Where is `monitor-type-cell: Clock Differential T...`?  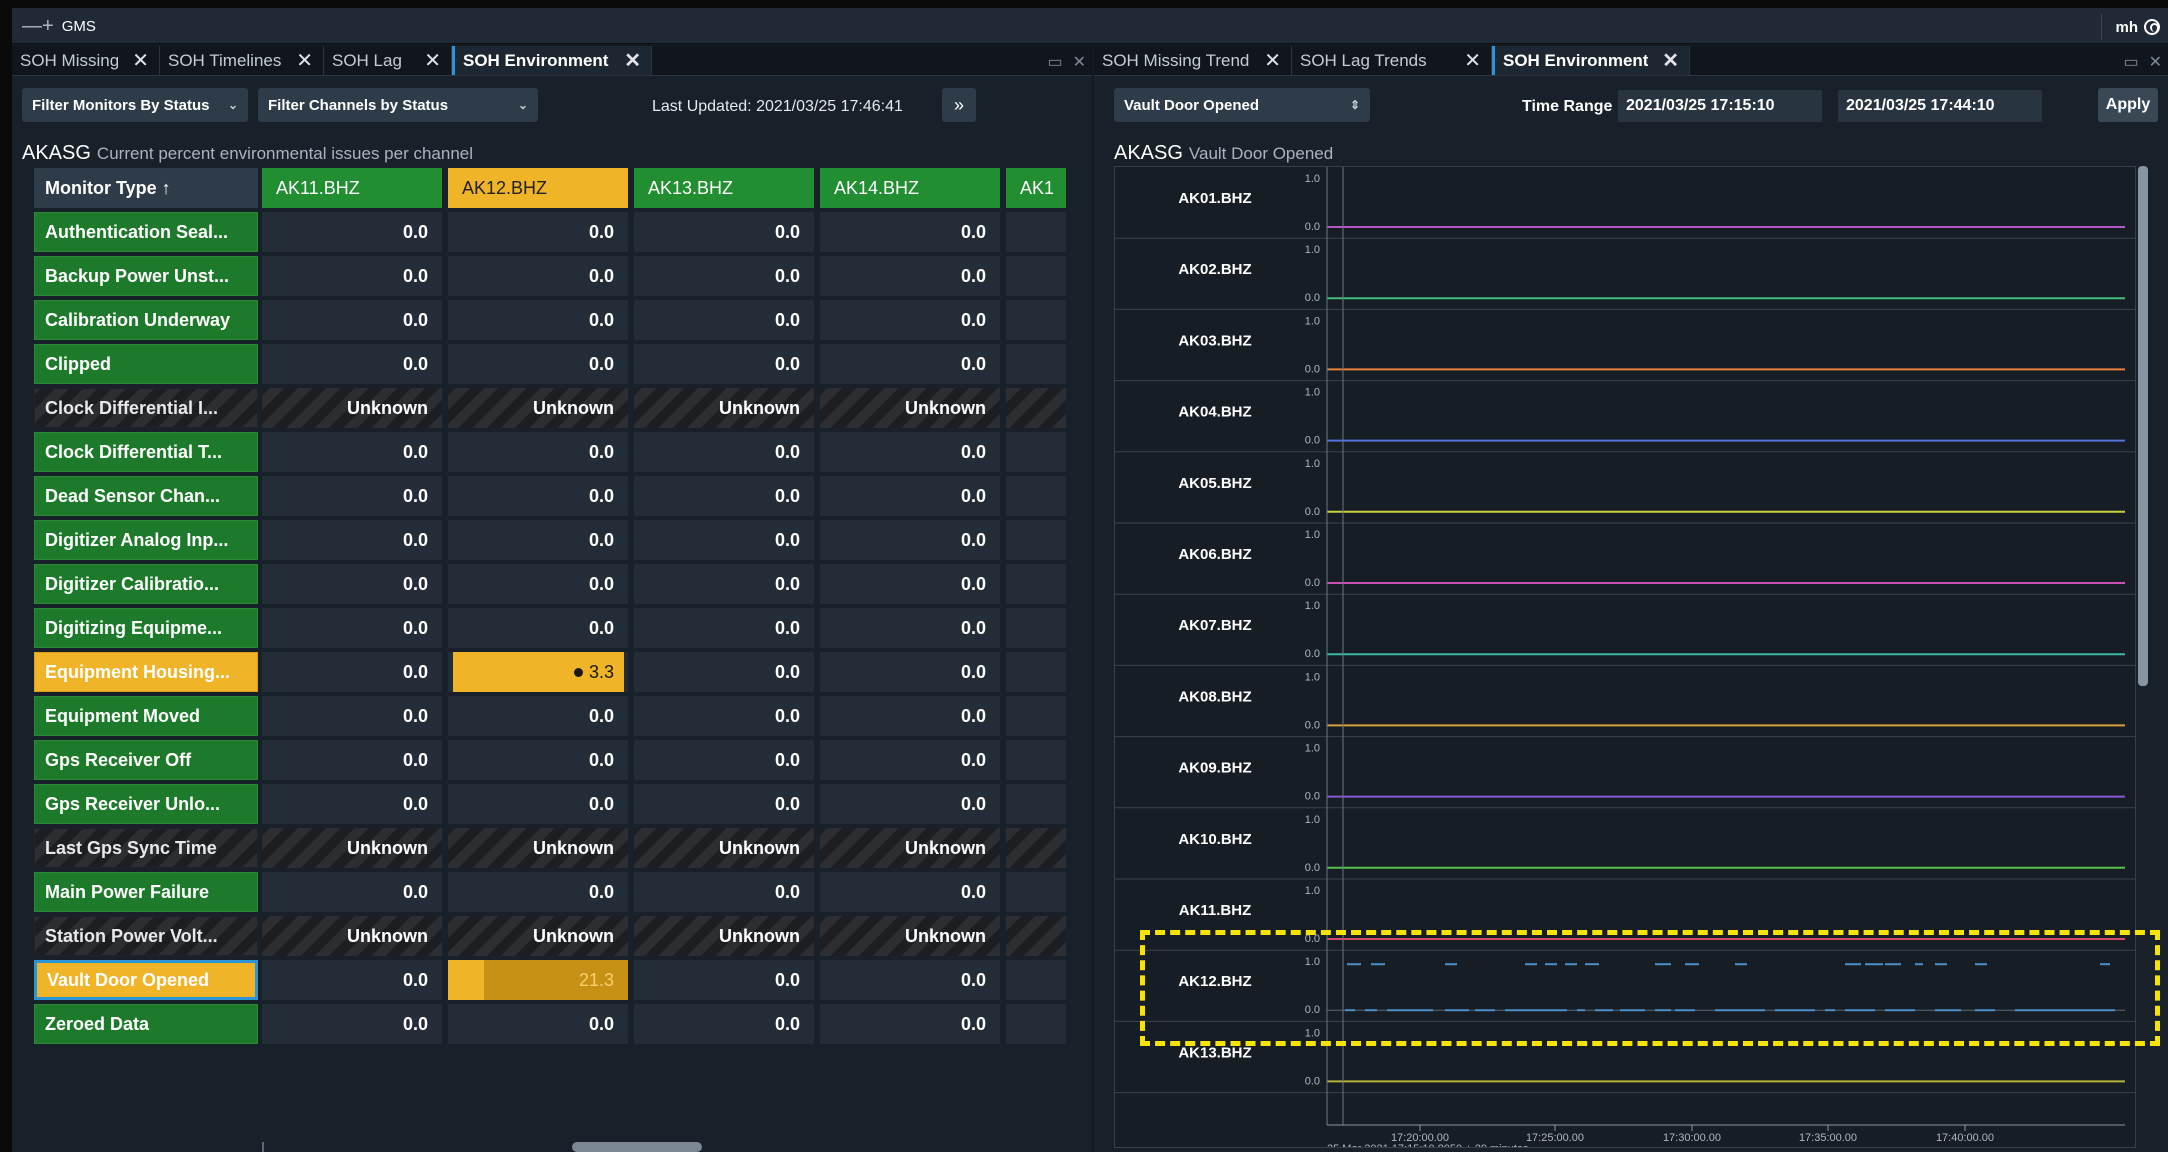 monitor-type-cell: Clock Differential T... is located at coordinates (146, 452).